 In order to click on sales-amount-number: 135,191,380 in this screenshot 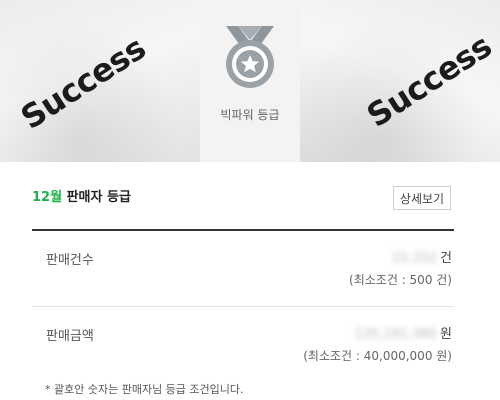, I will do `click(396, 334)`.